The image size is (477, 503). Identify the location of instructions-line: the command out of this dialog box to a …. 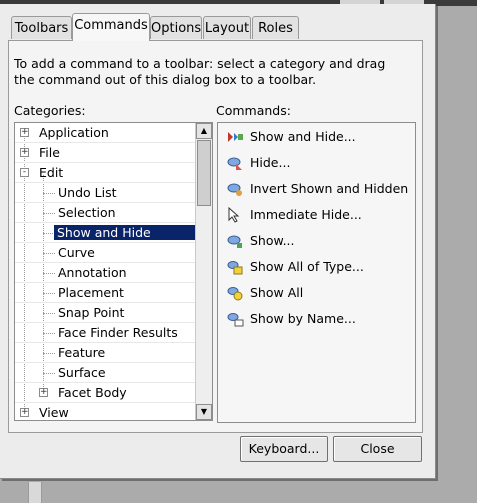
(165, 79).